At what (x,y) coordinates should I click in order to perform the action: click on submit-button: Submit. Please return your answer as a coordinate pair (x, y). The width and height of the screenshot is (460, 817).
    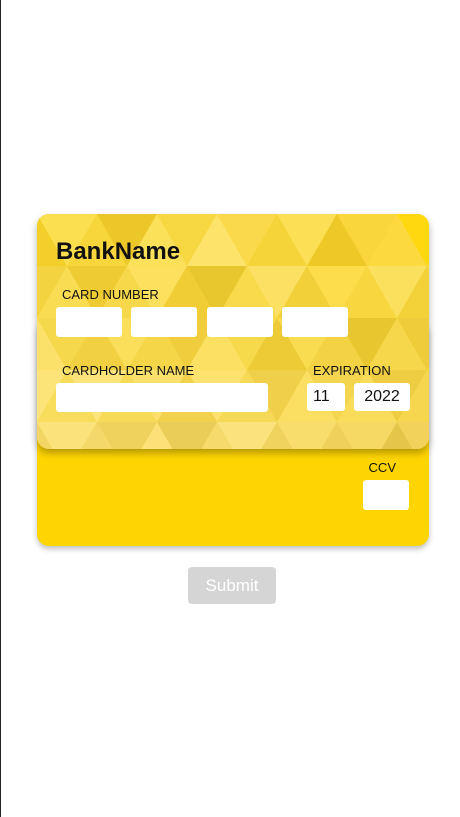
    Looking at the image, I should click on (232, 585).